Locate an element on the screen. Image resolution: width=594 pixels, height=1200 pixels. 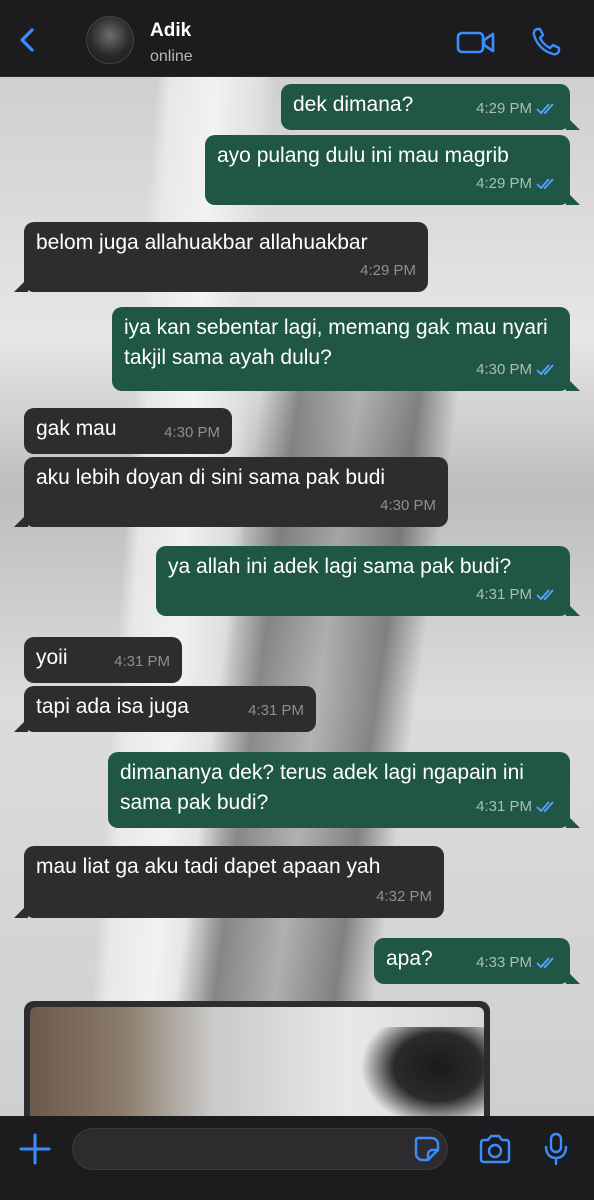
message-text: dek dimana? is located at coordinates (353, 104).